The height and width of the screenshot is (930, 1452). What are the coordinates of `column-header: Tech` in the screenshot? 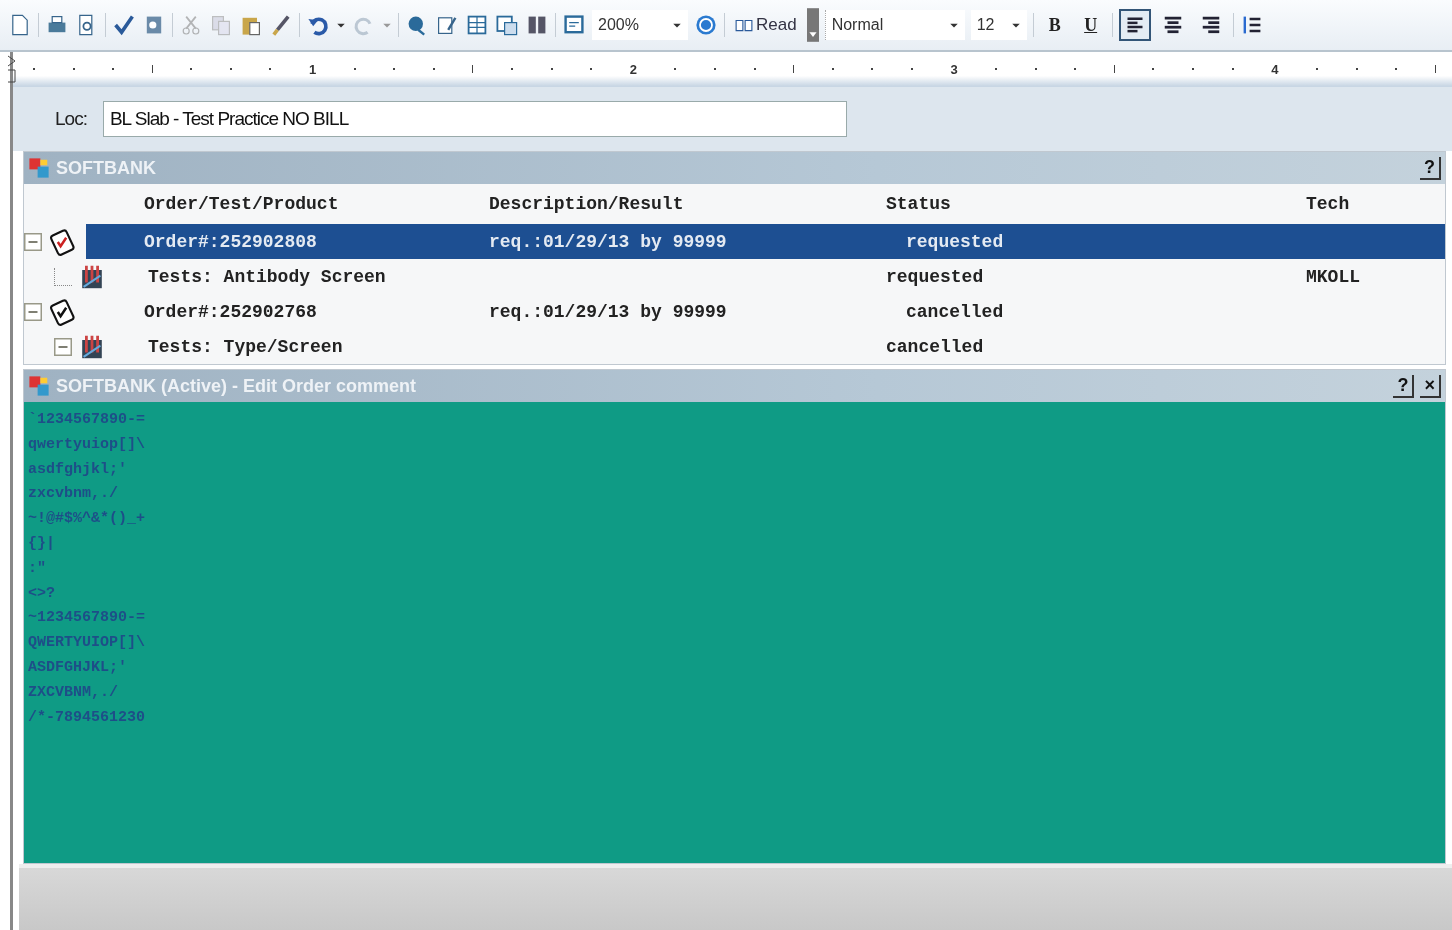 It's located at (1328, 204).